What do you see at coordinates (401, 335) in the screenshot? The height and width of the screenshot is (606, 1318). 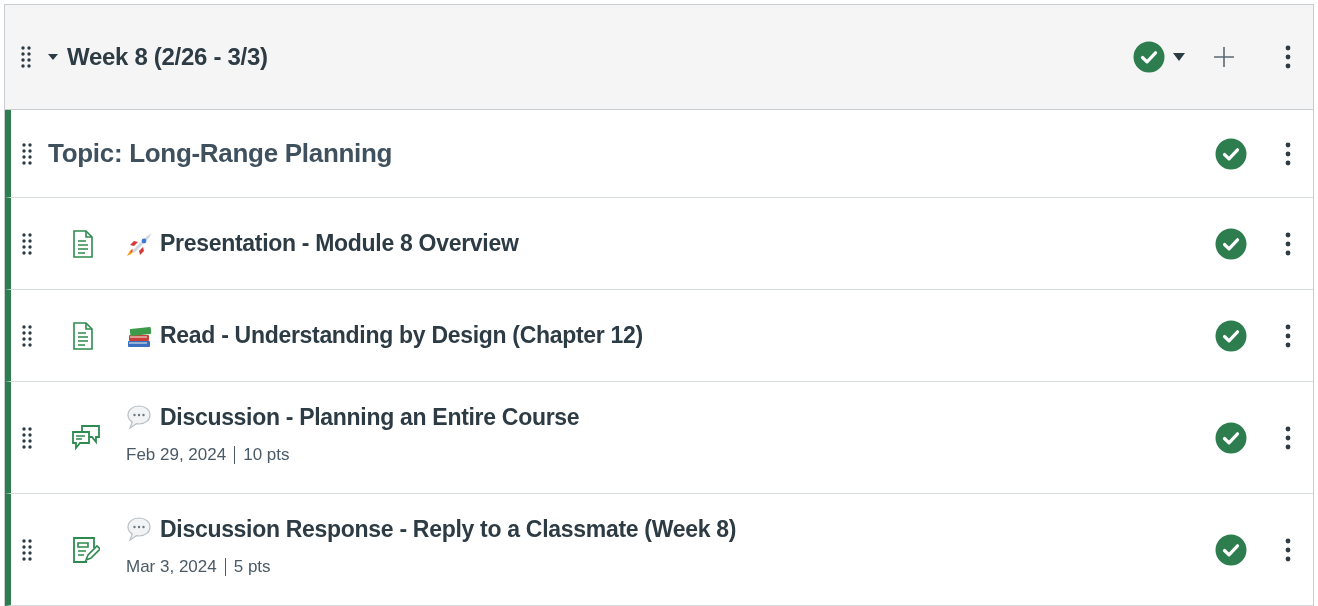 I see `item-title-link: Read - Understanding by Design (Chapter 12)` at bounding box center [401, 335].